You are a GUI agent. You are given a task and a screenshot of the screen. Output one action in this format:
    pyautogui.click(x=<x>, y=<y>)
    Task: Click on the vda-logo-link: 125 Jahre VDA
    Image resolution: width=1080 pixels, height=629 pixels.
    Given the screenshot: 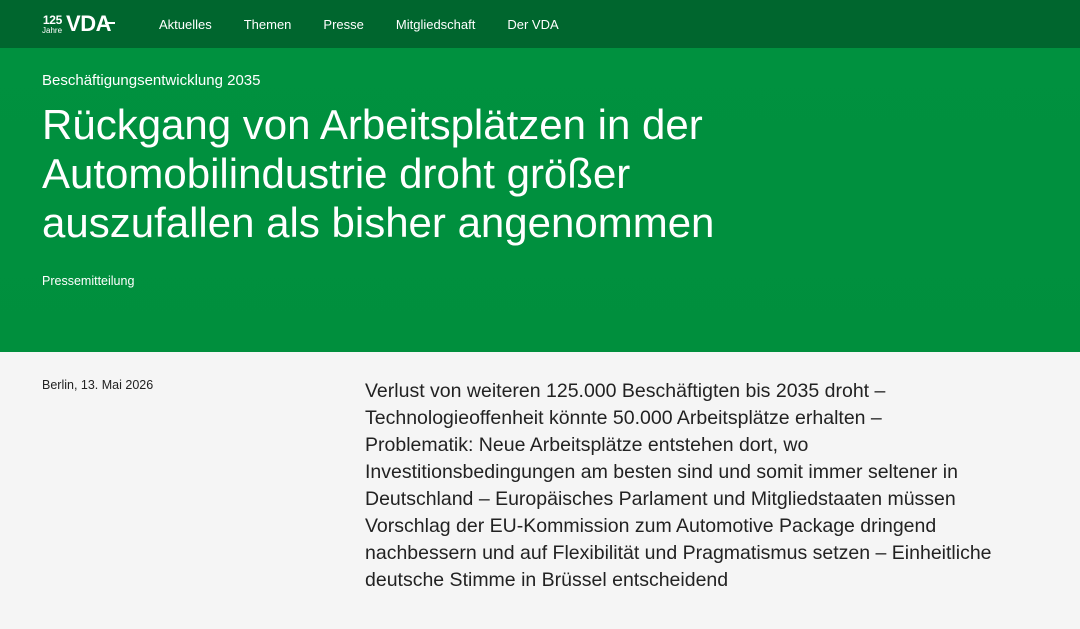 What is the action you would take?
    pyautogui.click(x=78, y=24)
    